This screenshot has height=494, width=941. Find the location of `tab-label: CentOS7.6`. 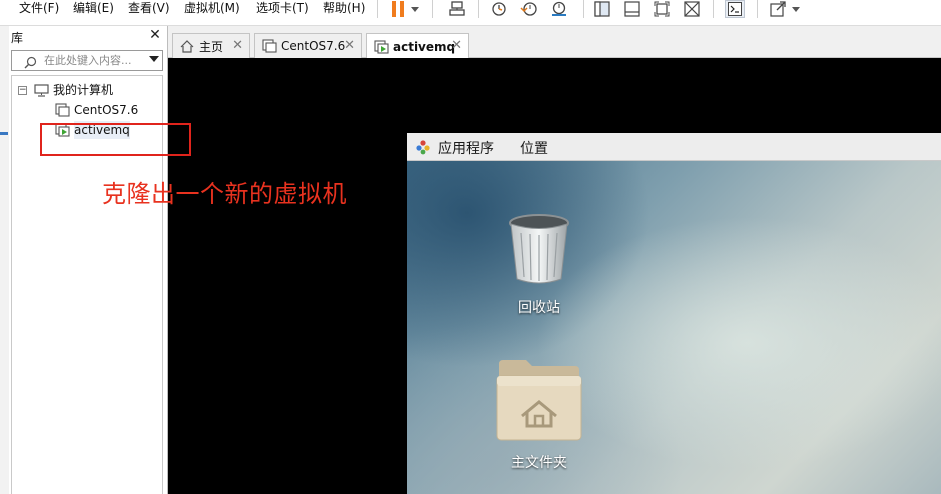

tab-label: CentOS7.6 is located at coordinates (313, 46).